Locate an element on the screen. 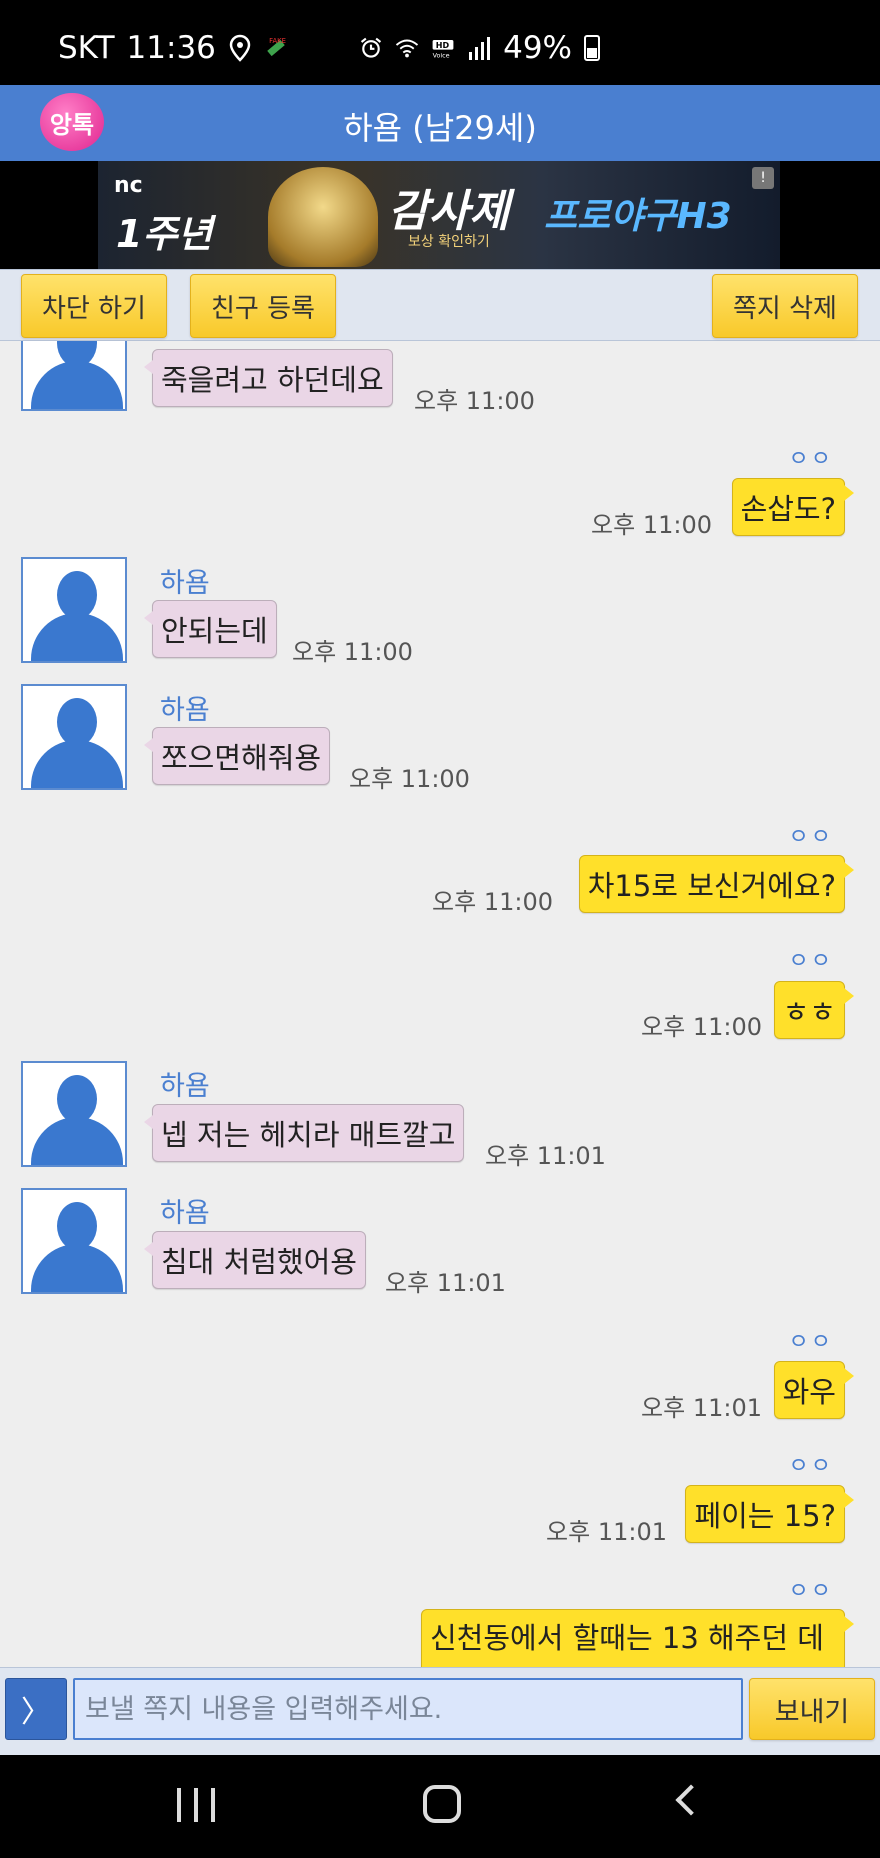 The image size is (880, 1858). message-bubble-in: 죽을려고 하던데요 is located at coordinates (268, 378).